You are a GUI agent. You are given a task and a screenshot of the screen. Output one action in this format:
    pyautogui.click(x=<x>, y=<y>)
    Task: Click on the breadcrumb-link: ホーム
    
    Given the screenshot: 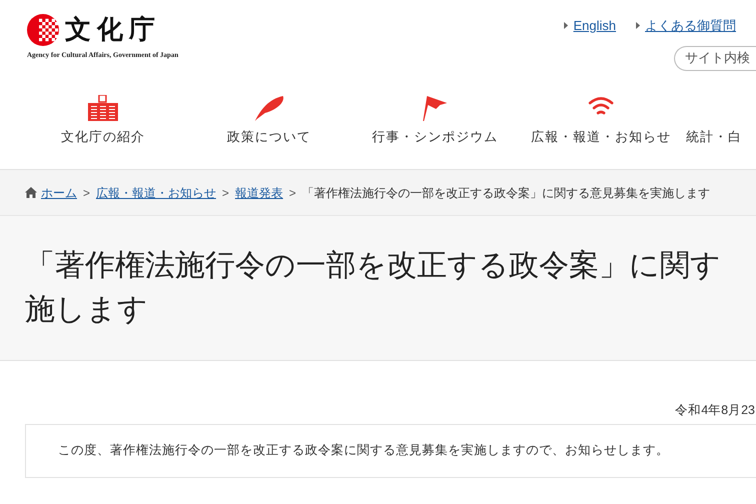 What is the action you would take?
    pyautogui.click(x=59, y=193)
    